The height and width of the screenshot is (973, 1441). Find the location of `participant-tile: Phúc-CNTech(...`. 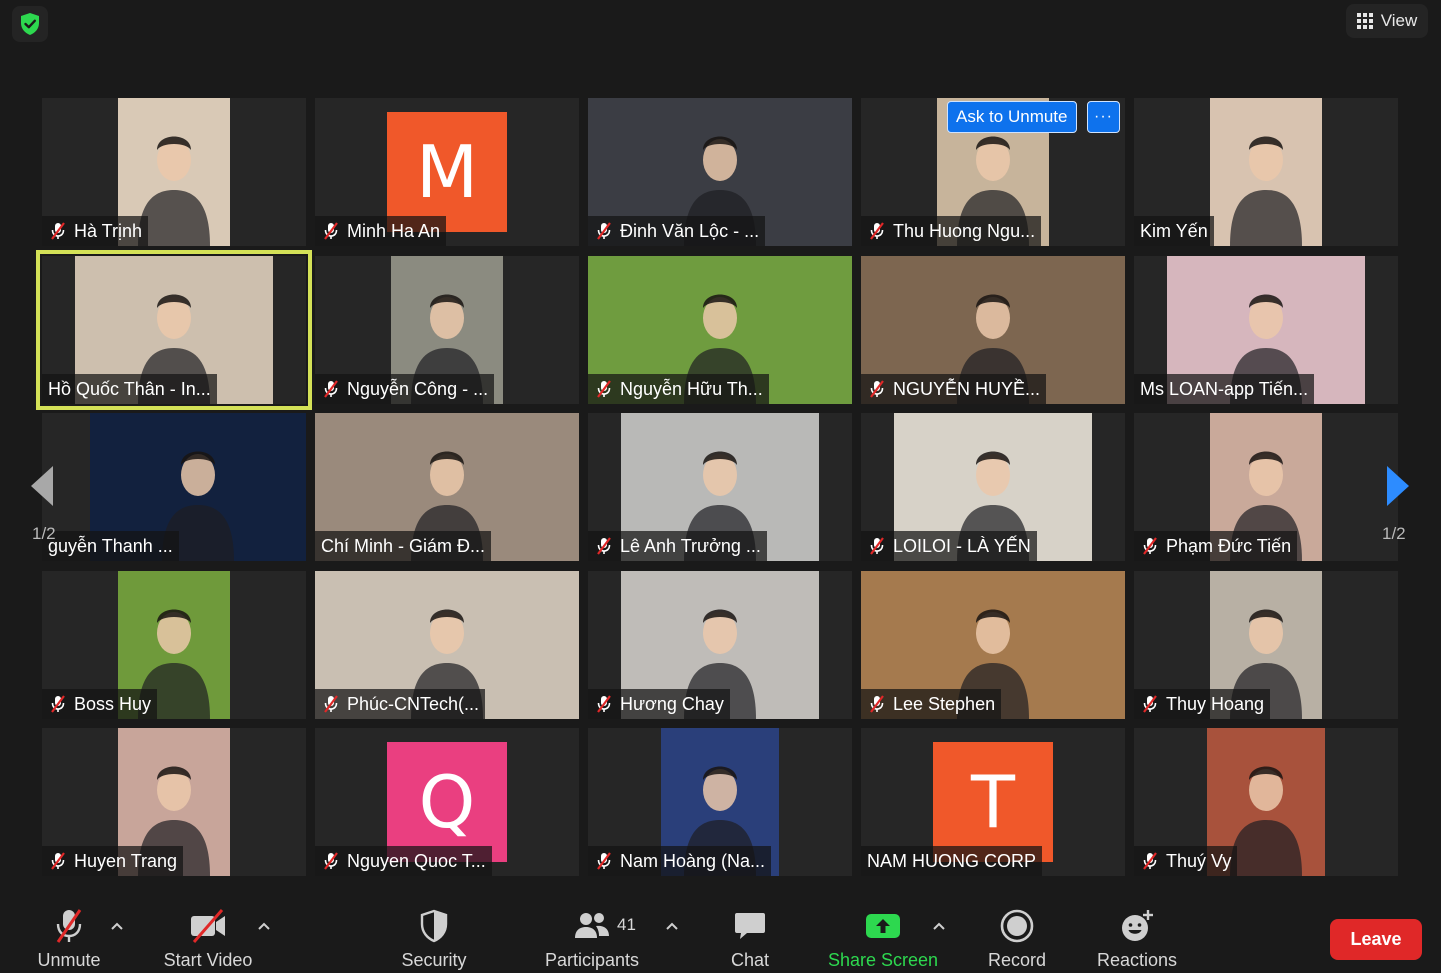

participant-tile: Phúc-CNTech(... is located at coordinates (447, 645).